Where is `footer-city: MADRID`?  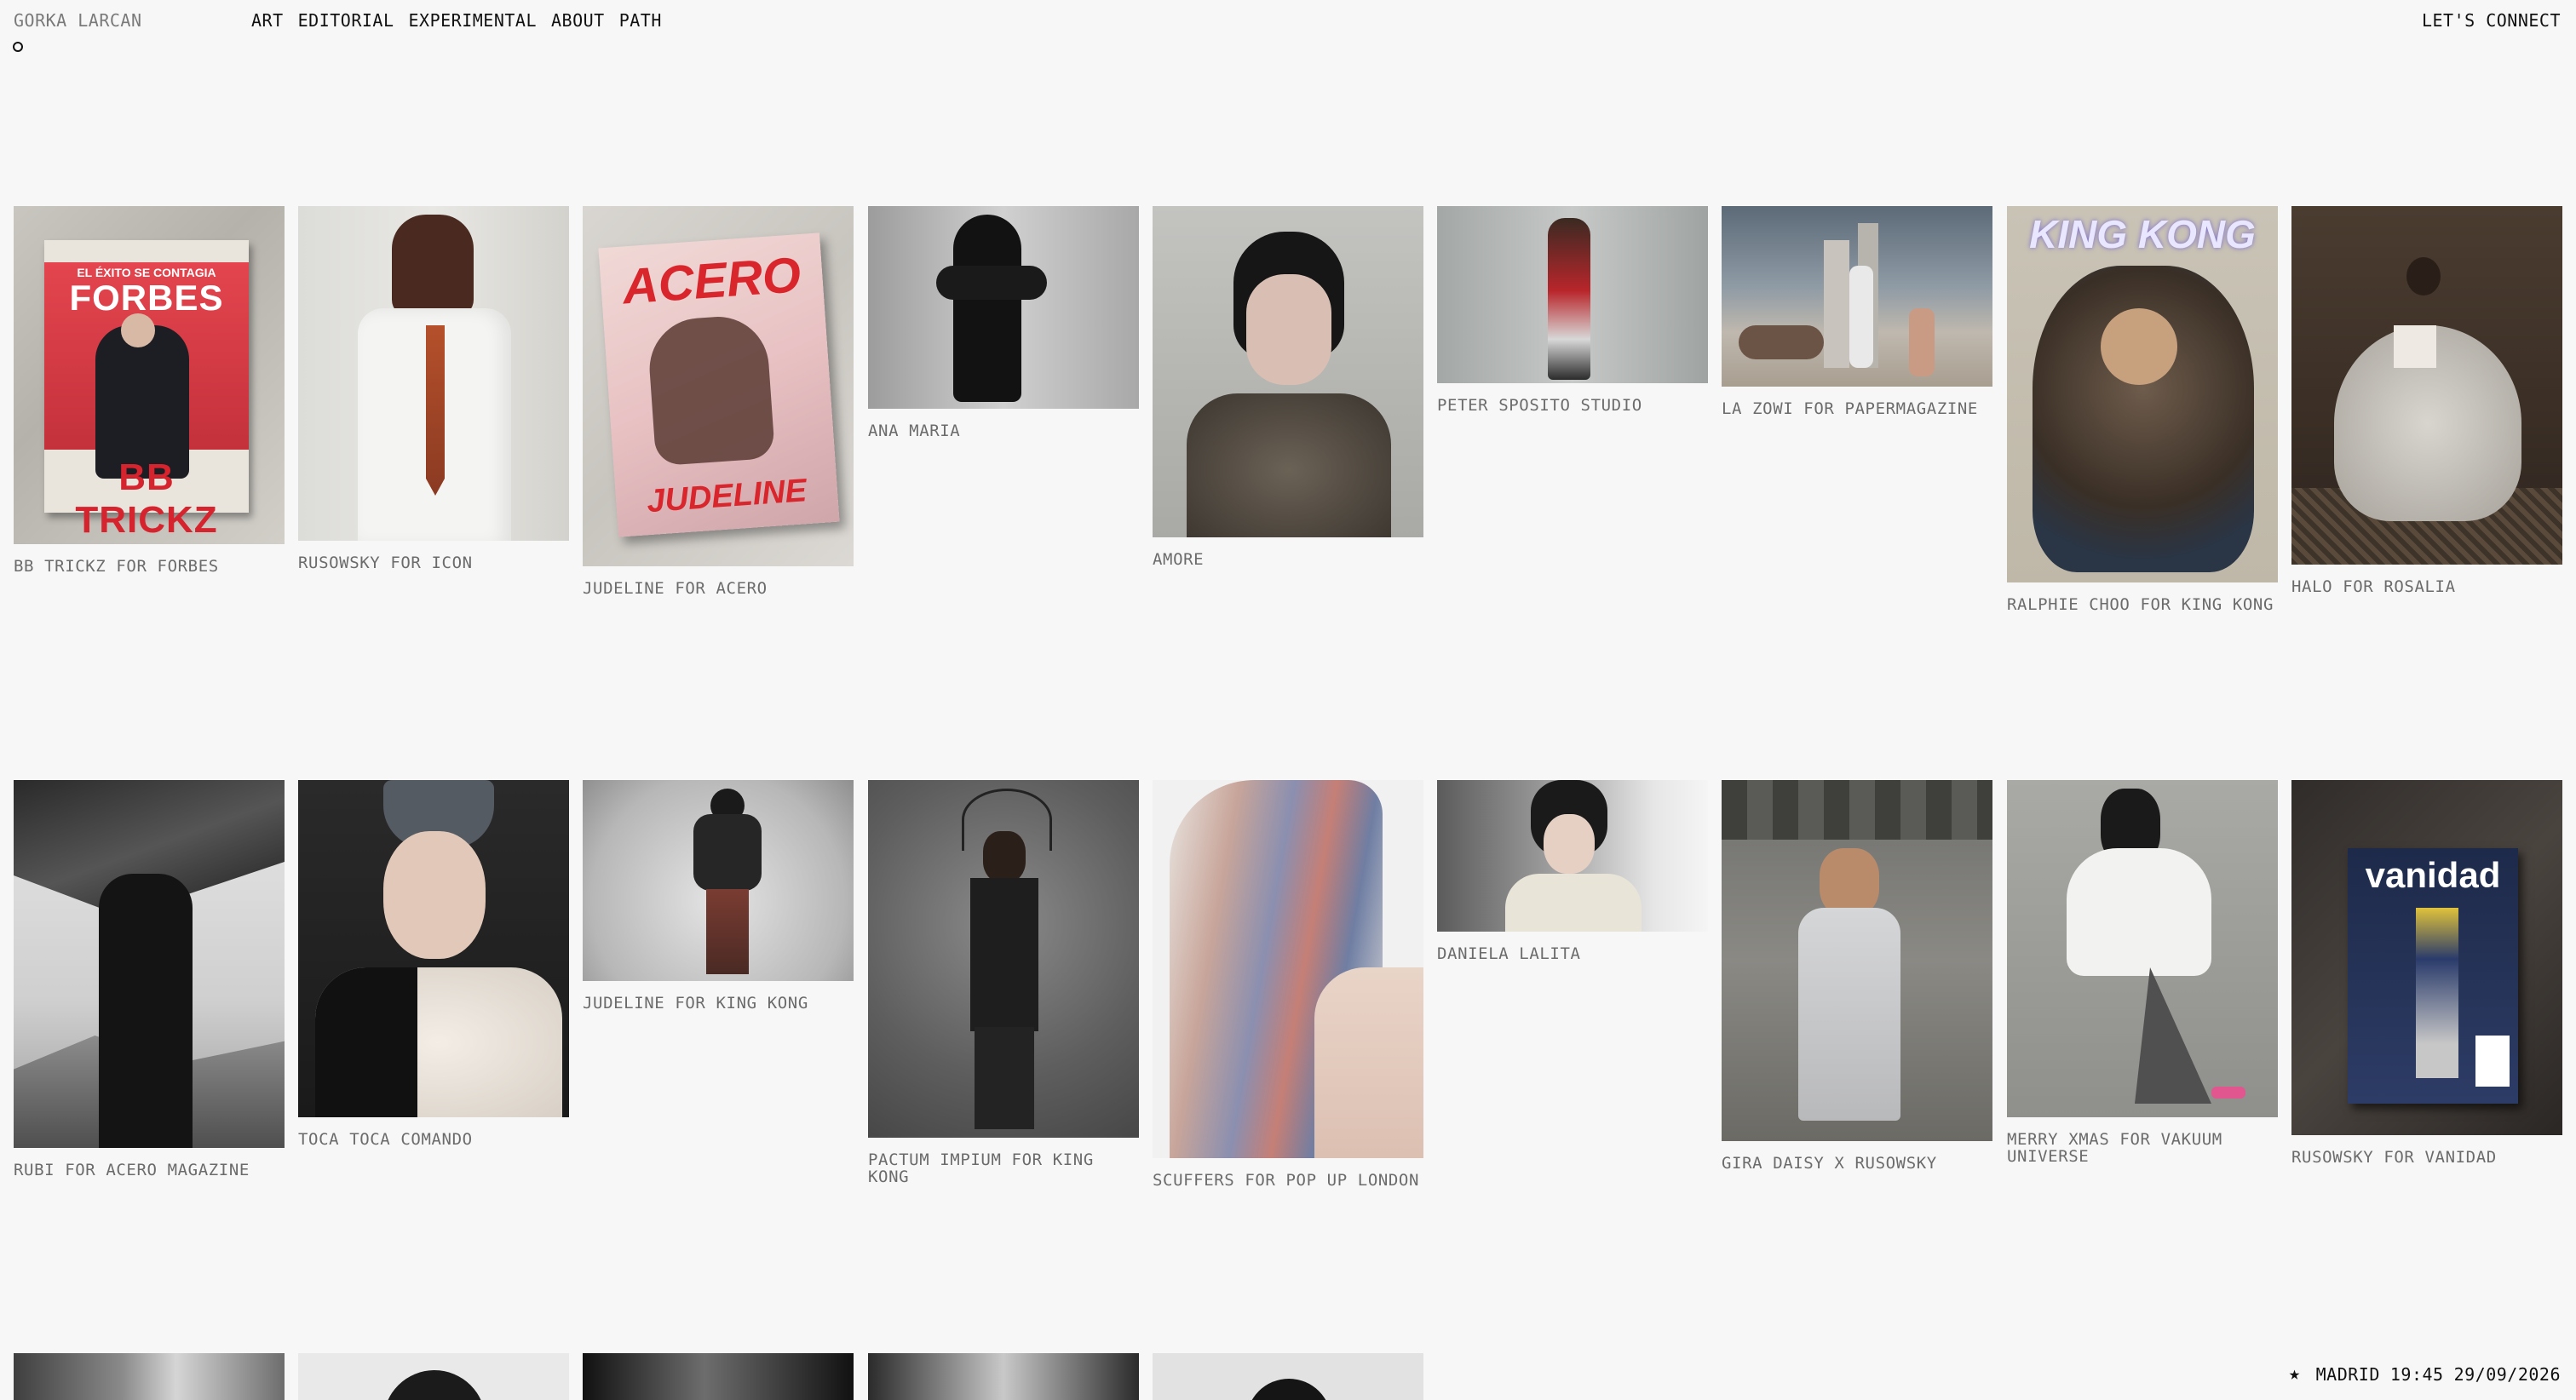
footer-city: MADRID is located at coordinates (2347, 1374).